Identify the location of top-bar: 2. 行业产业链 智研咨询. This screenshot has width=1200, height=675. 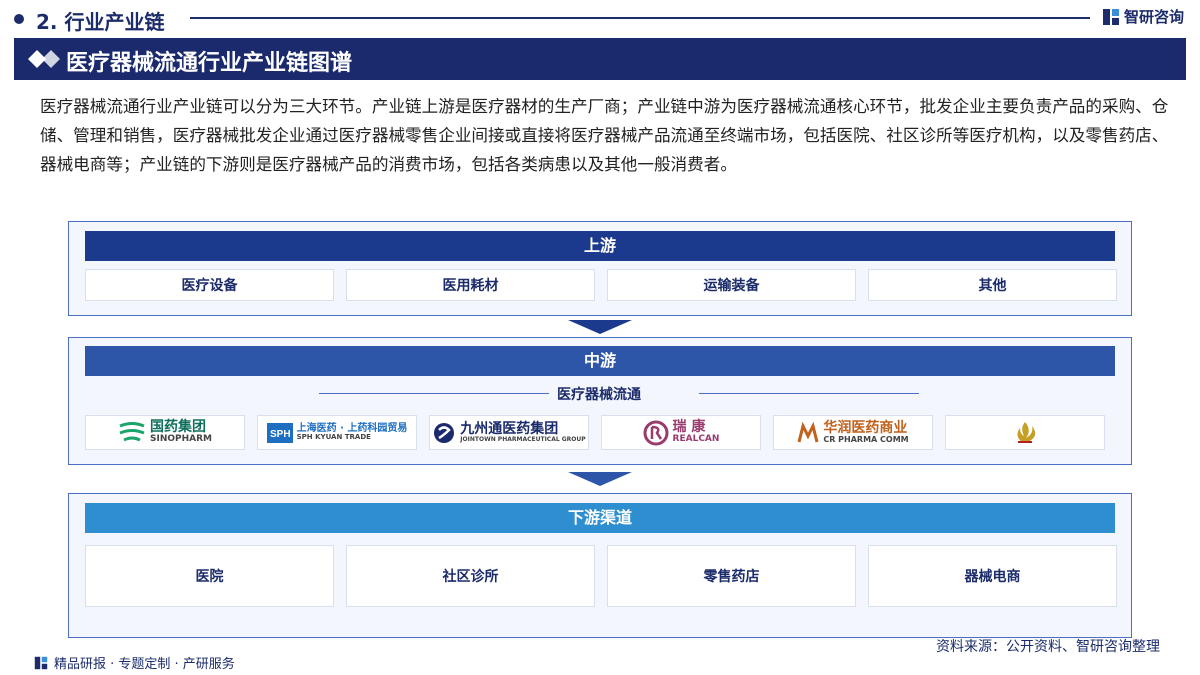
(600, 18).